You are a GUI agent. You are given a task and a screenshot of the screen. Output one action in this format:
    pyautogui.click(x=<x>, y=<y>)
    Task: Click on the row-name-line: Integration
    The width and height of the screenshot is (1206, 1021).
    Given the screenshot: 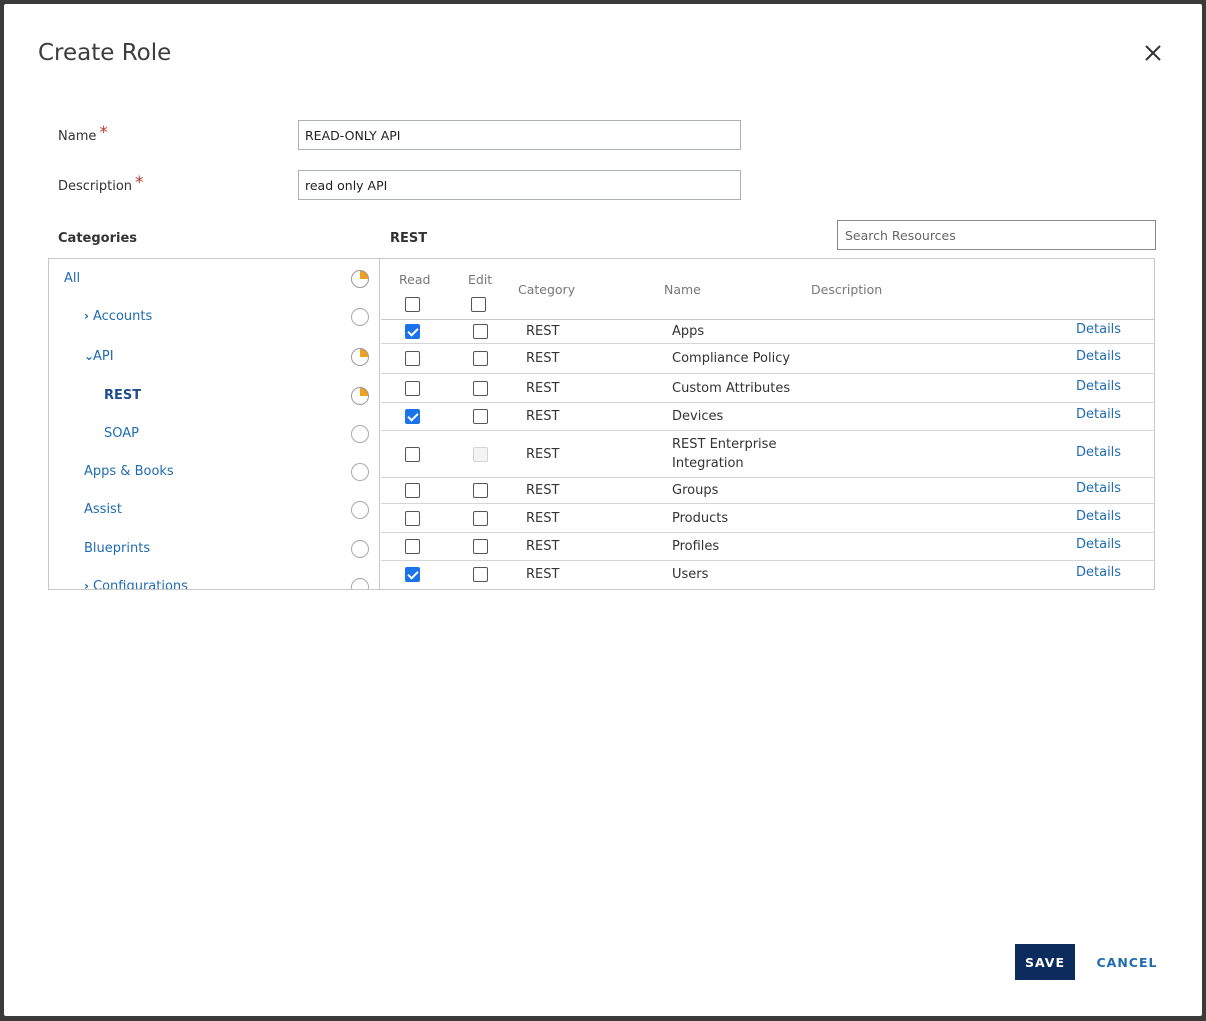 What is the action you would take?
    pyautogui.click(x=708, y=463)
    